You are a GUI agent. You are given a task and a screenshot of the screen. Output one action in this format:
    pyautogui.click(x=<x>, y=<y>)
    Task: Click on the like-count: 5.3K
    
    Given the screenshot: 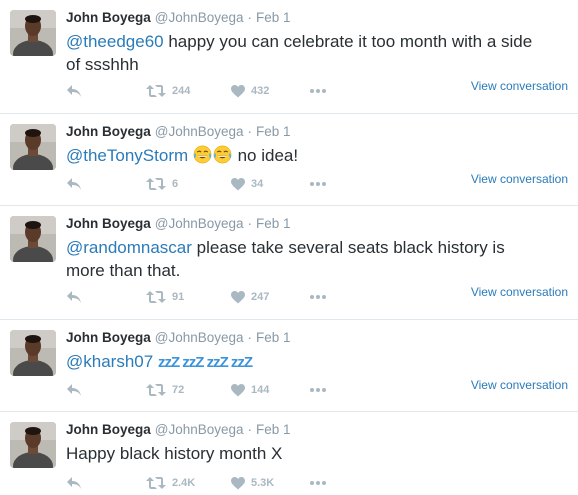 What is the action you would take?
    pyautogui.click(x=263, y=483)
    